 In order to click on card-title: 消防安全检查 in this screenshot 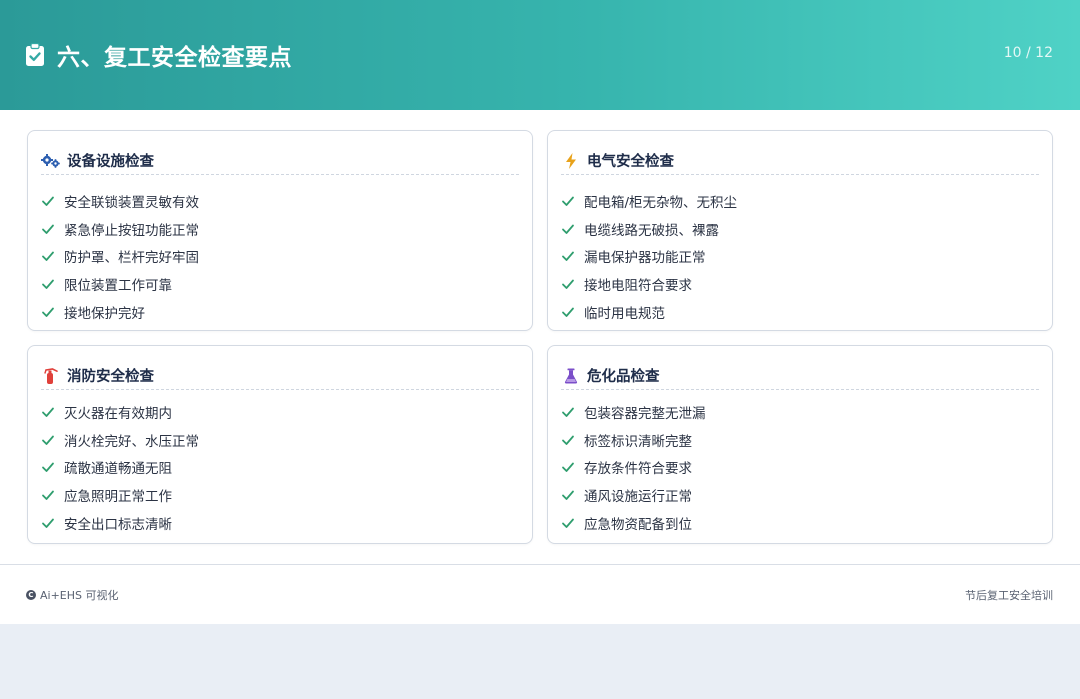, I will do `click(110, 377)`.